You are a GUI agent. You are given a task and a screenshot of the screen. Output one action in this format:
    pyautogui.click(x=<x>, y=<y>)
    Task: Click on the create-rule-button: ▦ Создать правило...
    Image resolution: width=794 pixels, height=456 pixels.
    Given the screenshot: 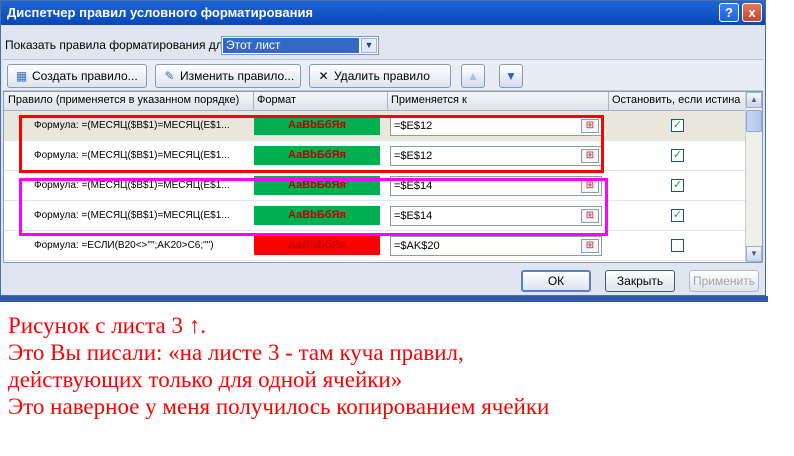 What is the action you would take?
    pyautogui.click(x=77, y=76)
    